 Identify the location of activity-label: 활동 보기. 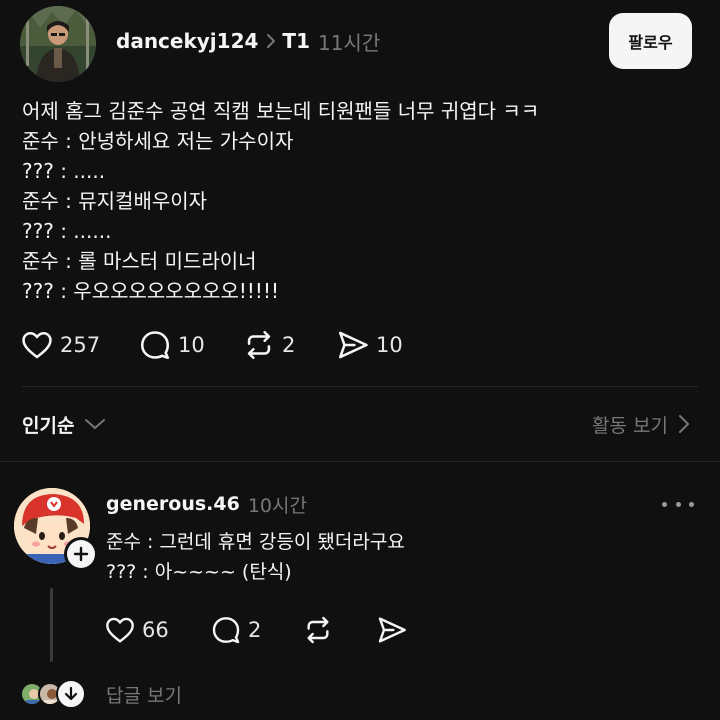
(630, 425).